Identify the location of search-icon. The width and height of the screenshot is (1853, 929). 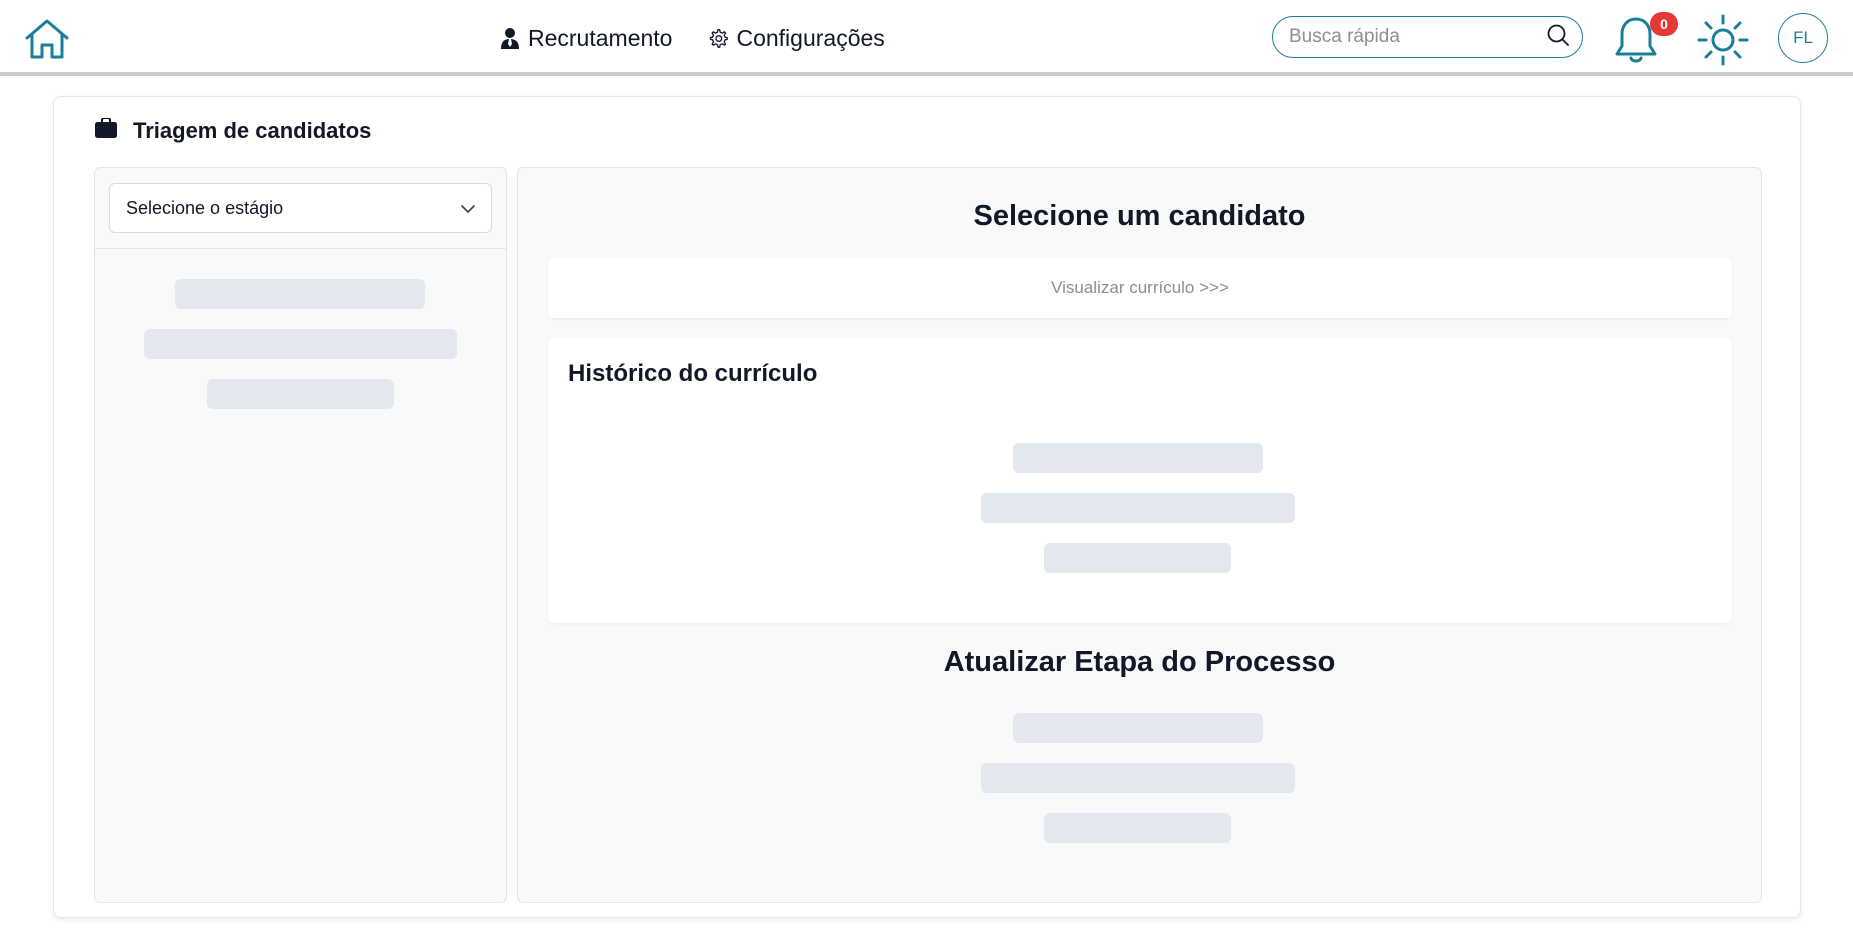
(1558, 37).